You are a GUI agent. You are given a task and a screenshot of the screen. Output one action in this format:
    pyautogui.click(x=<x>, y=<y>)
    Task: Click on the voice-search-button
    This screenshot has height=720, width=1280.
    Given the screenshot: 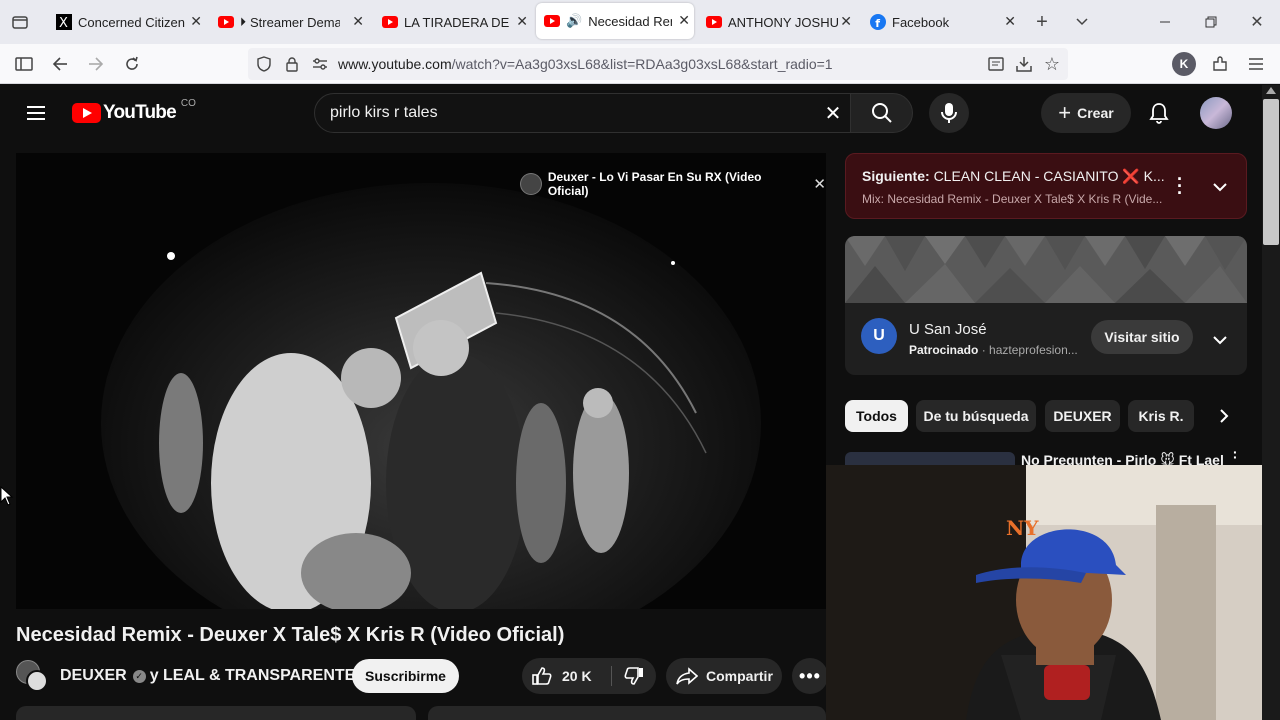 What is the action you would take?
    pyautogui.click(x=949, y=113)
    